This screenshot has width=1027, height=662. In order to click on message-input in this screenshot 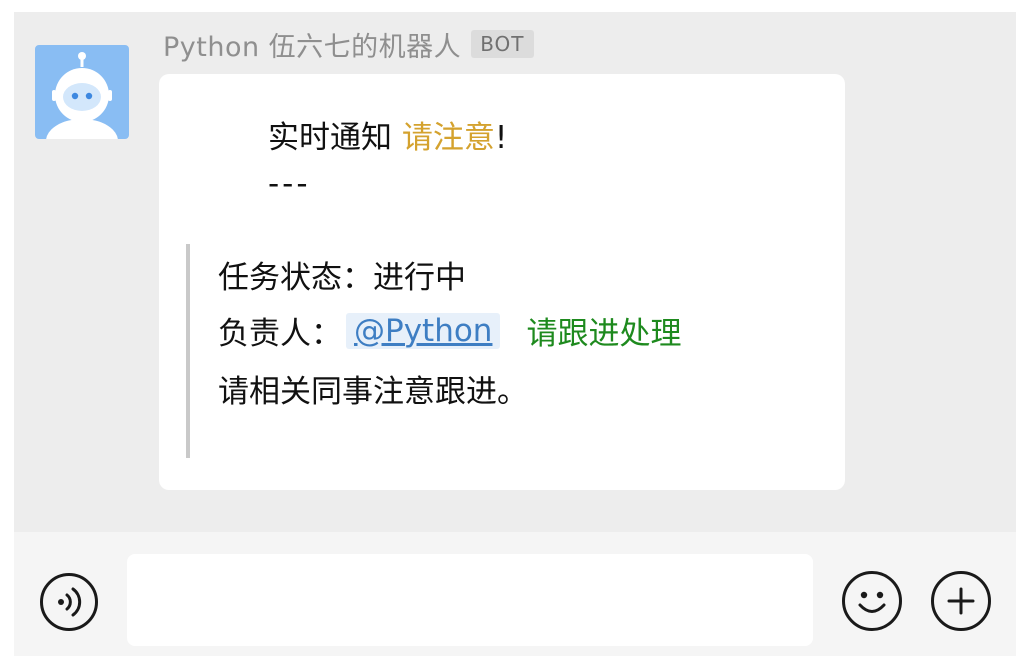, I will do `click(470, 600)`.